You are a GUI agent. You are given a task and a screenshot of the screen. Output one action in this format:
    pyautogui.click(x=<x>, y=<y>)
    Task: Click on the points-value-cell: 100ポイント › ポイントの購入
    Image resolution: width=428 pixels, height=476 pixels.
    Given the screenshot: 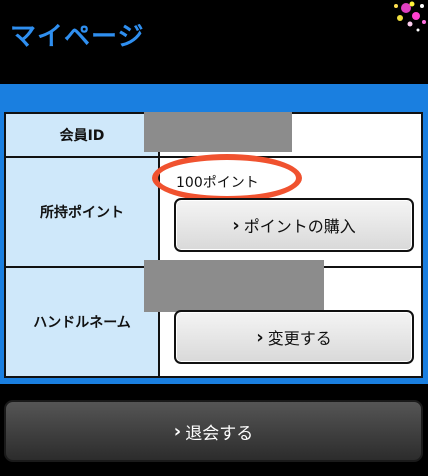 What is the action you would take?
    pyautogui.click(x=286, y=210)
    